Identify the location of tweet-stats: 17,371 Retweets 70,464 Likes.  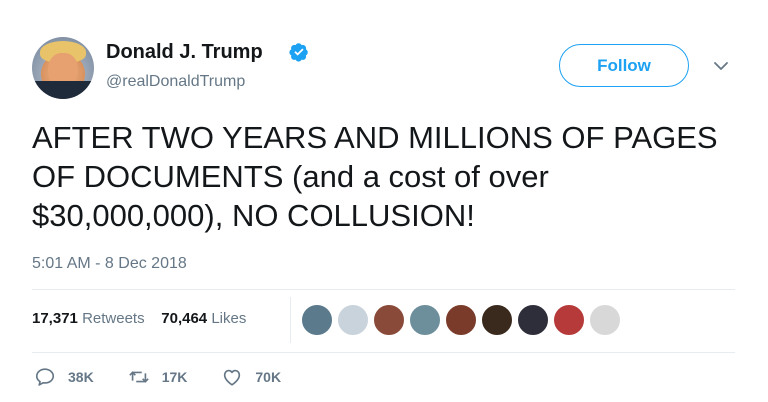
(139, 318).